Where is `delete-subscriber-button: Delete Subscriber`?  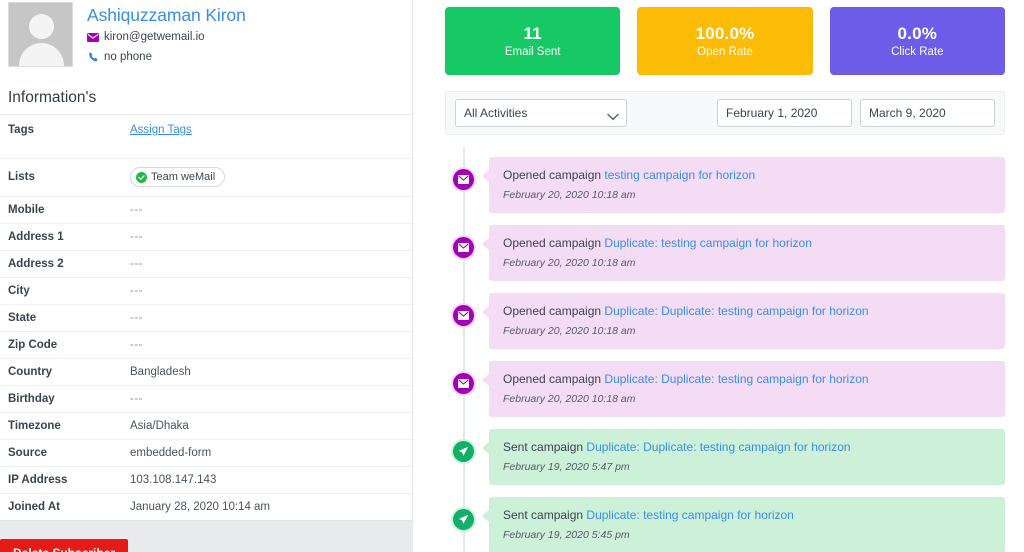 delete-subscriber-button: Delete Subscriber is located at coordinates (64, 545).